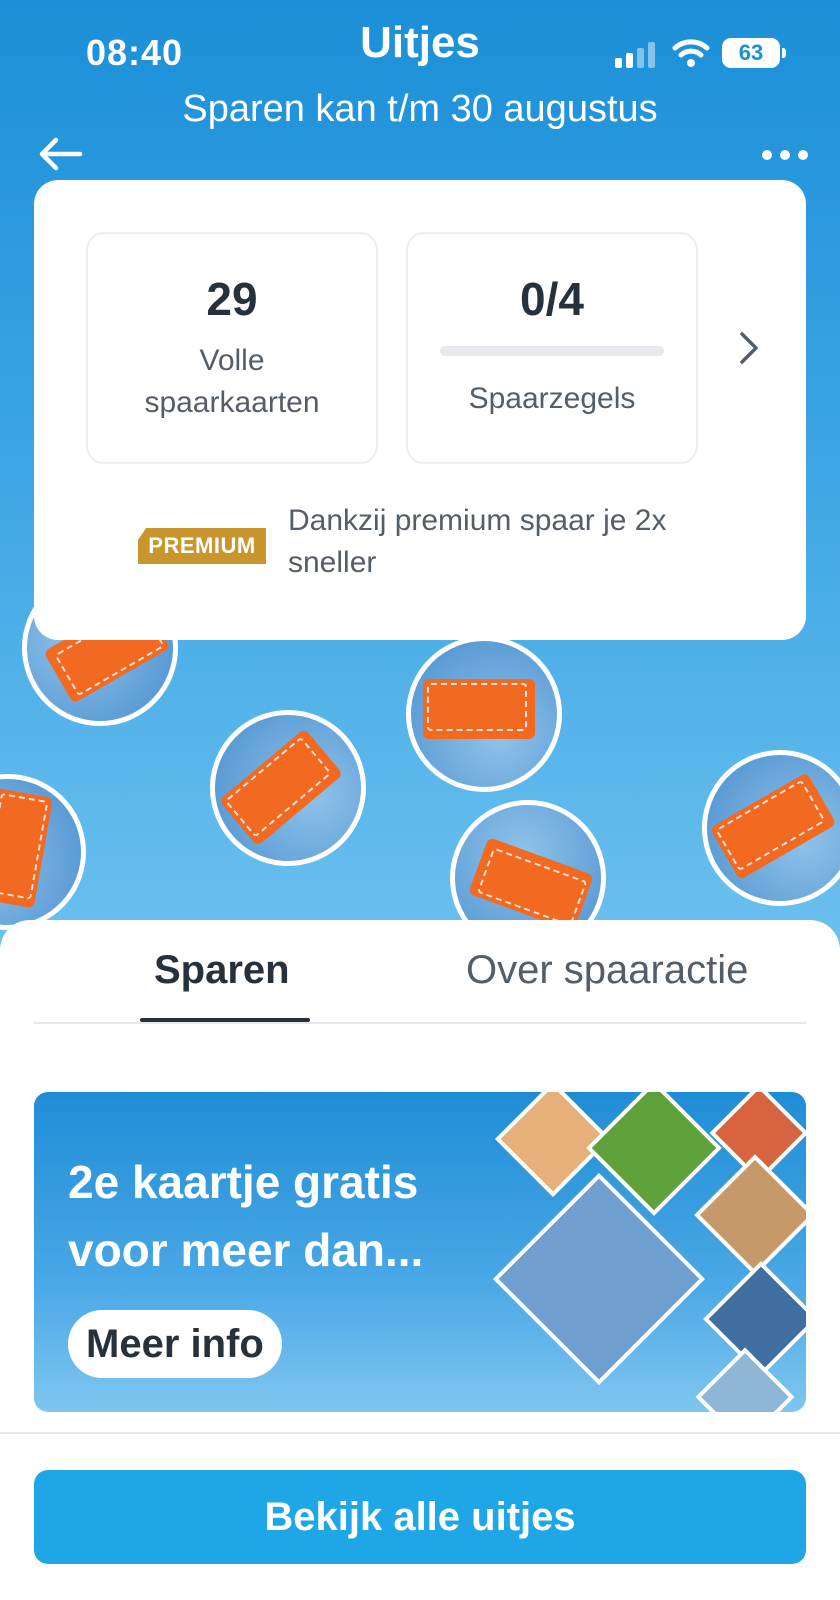 Image resolution: width=840 pixels, height=1600 pixels. Describe the element at coordinates (785, 155) in the screenshot. I see `more-horizontal-icon` at that location.